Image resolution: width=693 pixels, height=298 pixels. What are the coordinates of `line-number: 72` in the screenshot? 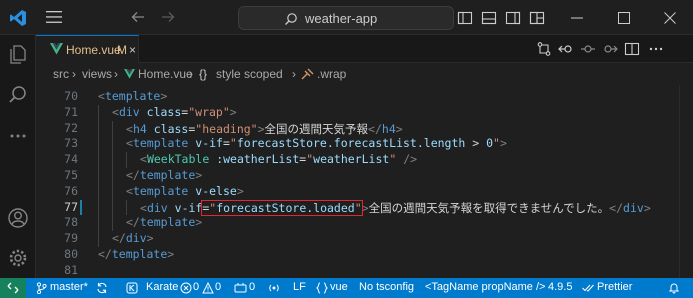 It's located at (71, 127).